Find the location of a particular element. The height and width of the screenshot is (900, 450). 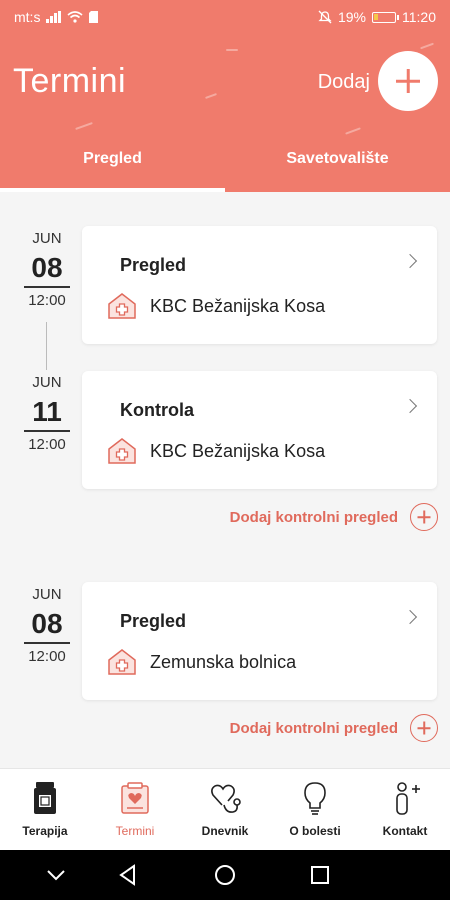

system-navigation-bar is located at coordinates (225, 875).